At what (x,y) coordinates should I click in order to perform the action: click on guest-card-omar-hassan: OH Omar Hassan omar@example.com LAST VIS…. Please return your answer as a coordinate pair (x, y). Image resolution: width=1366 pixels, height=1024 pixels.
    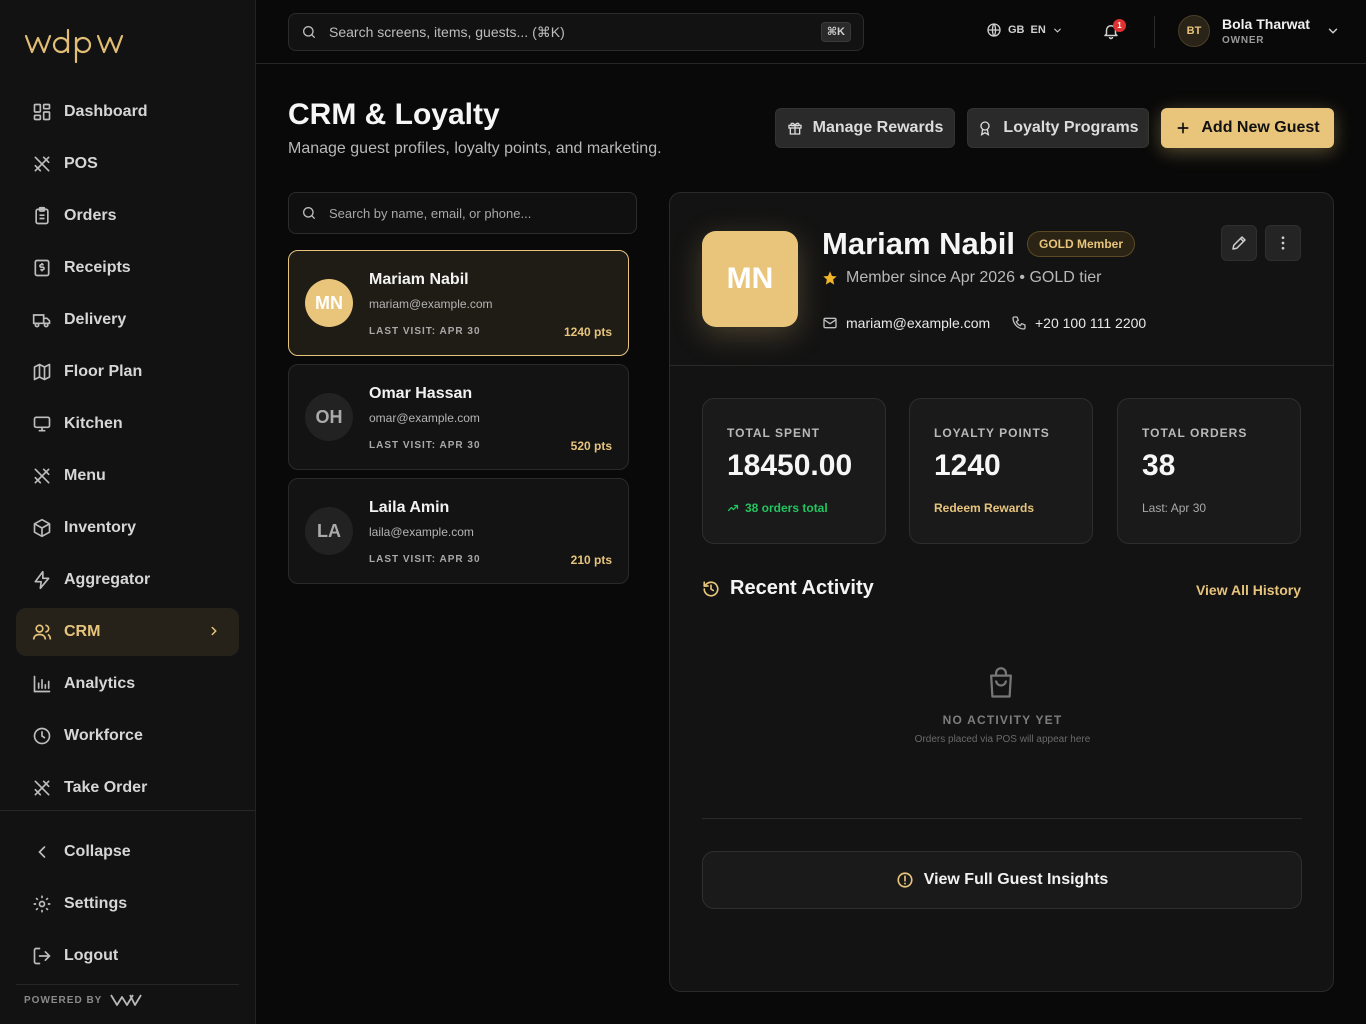
    Looking at the image, I should click on (458, 417).